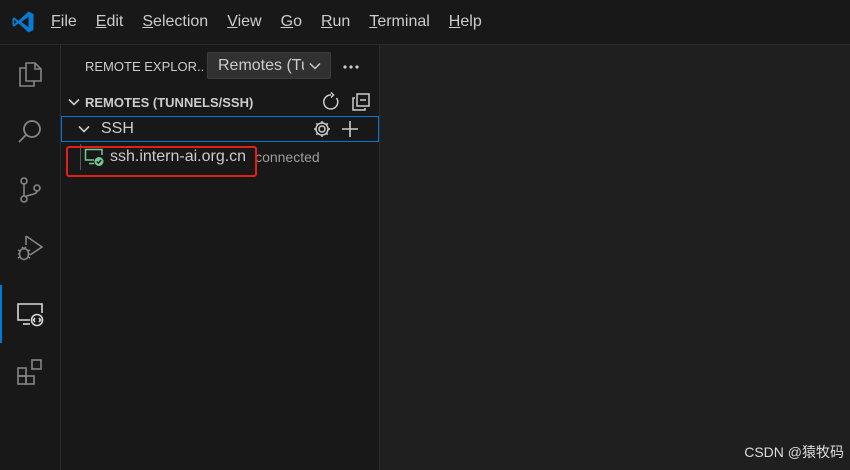 Image resolution: width=850 pixels, height=470 pixels. I want to click on collapse-all-icon, so click(361, 102).